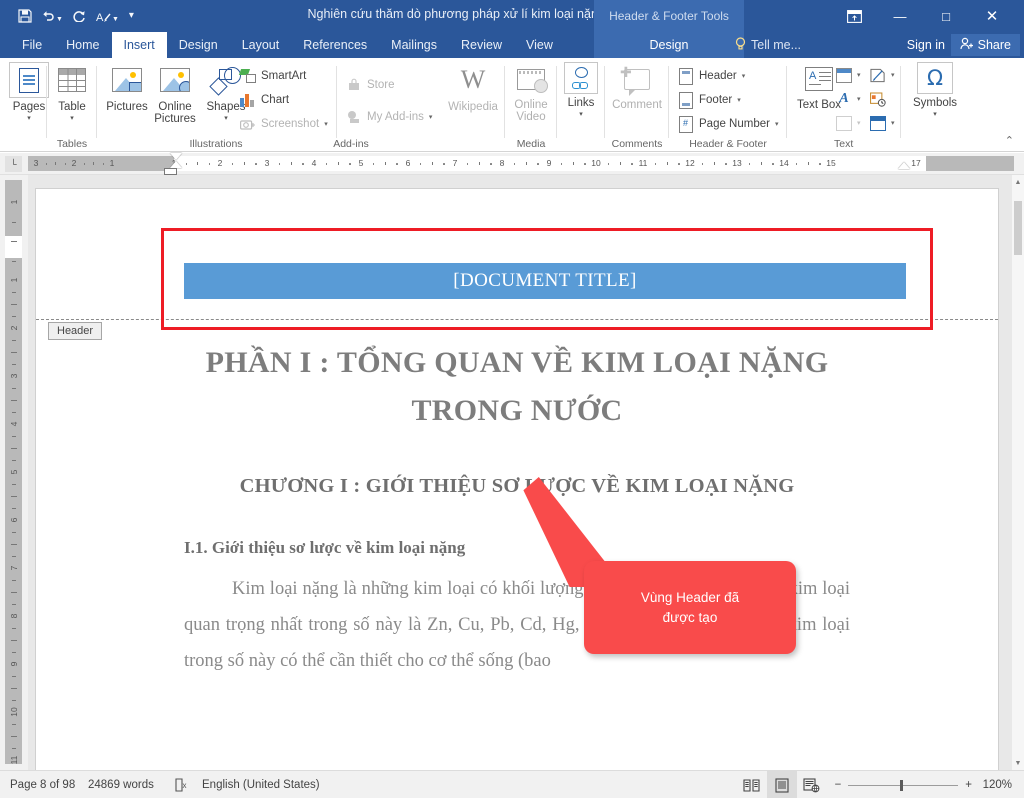 Image resolution: width=1024 pixels, height=798 pixels. Describe the element at coordinates (284, 124) in the screenshot. I see `screenshot-button: Screenshot ▾` at that location.